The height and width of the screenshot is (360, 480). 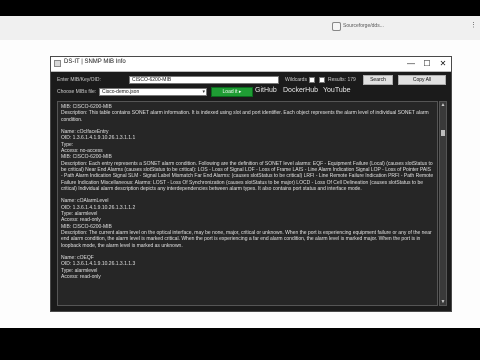 What do you see at coordinates (300, 90) in the screenshot?
I see `dockerhub-link: DockerHub` at bounding box center [300, 90].